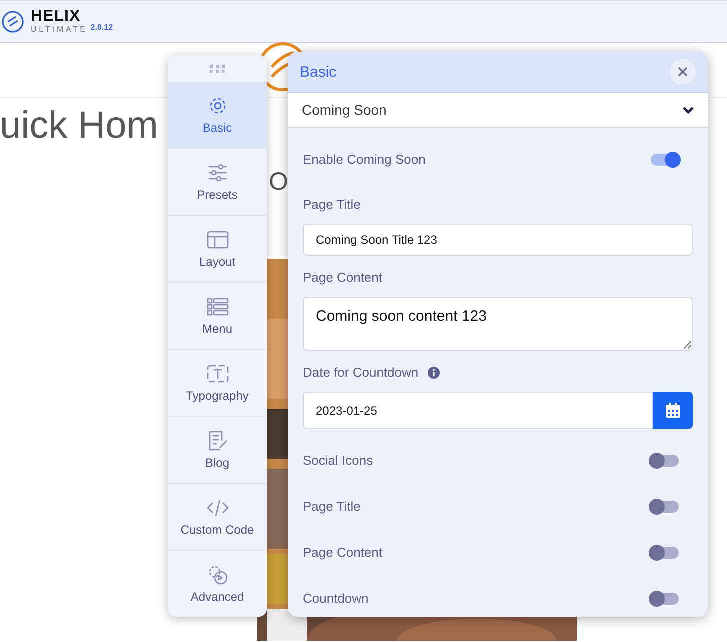 The image size is (727, 642). Describe the element at coordinates (217, 115) in the screenshot. I see `sidebar-item: Basic` at that location.